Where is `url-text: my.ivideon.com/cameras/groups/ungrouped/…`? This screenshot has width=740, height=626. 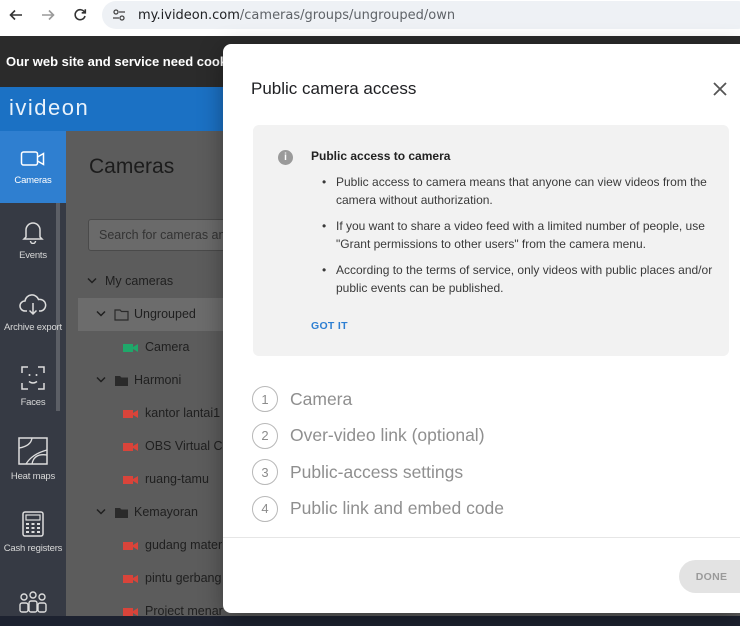 url-text: my.ivideon.com/cameras/groups/ungrouped/… is located at coordinates (297, 15).